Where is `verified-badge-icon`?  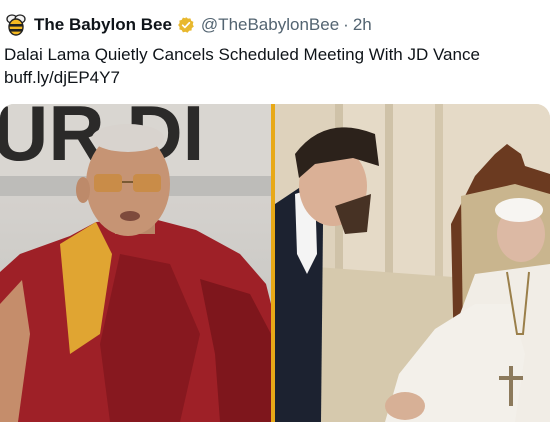 verified-badge-icon is located at coordinates (186, 25).